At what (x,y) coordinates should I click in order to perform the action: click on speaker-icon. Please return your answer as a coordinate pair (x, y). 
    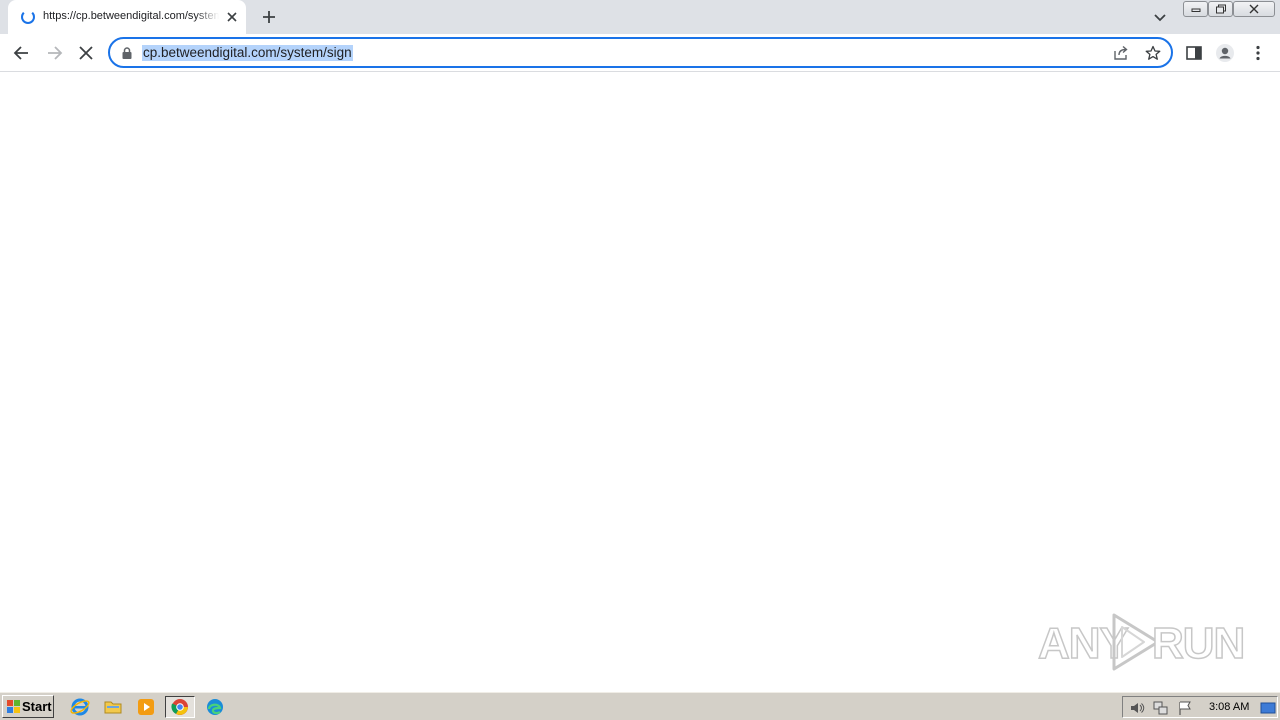
    Looking at the image, I should click on (1137, 708).